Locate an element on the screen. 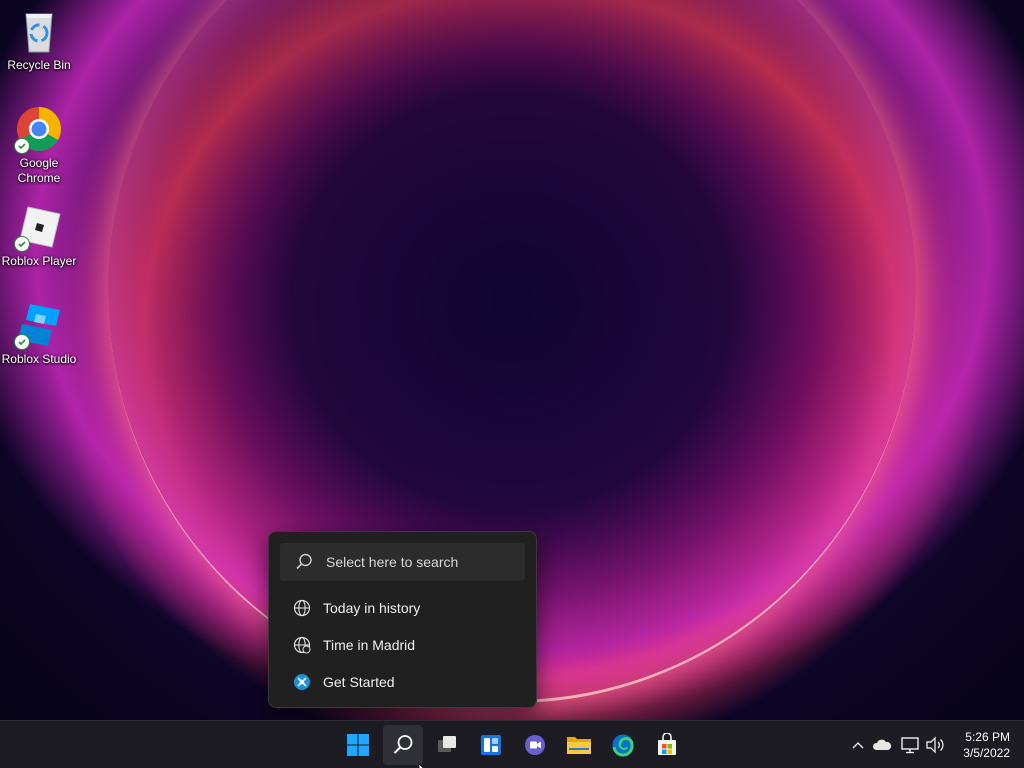 This screenshot has height=768, width=1024. clock: 5:26 PM 3/5/2022 is located at coordinates (986, 745).